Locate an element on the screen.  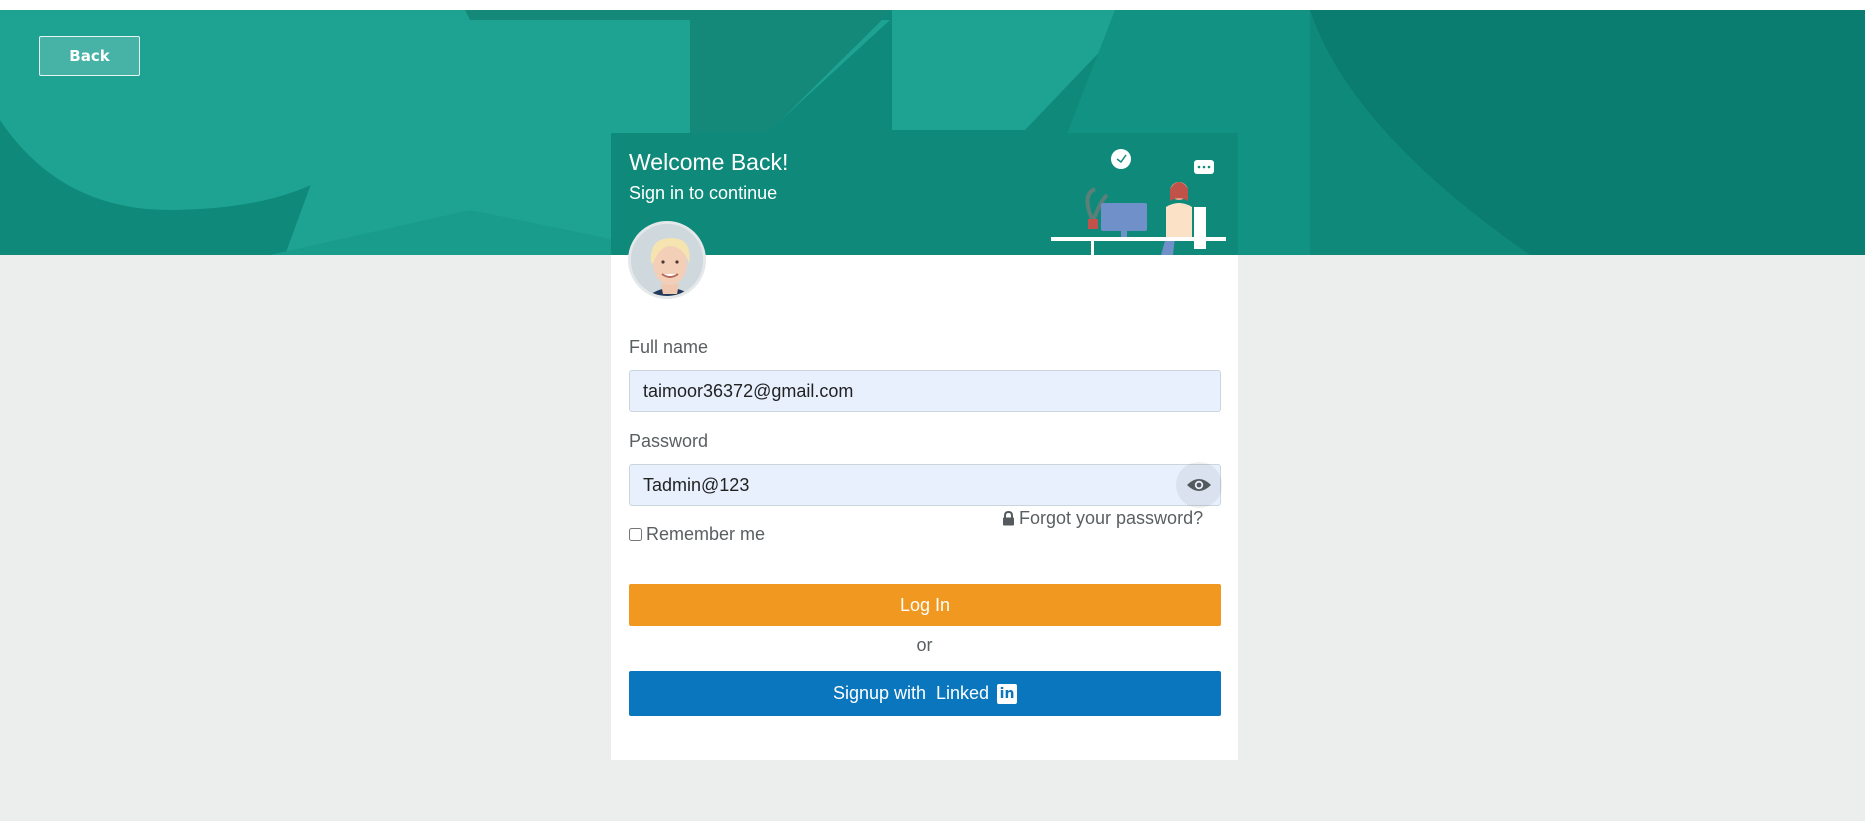
card-header: Welcome Back! Sign in to continue is located at coordinates (924, 194).